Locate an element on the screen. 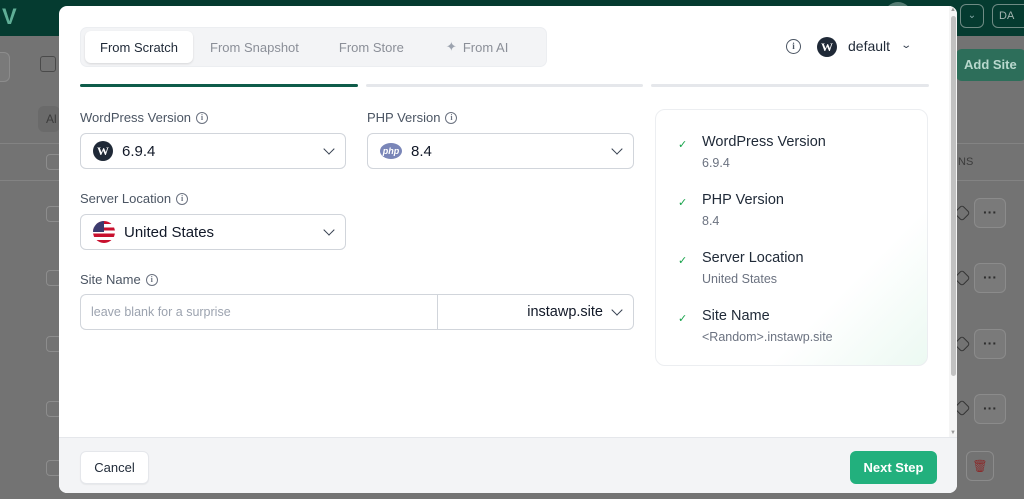  php-version-label-text: PHP Version is located at coordinates (404, 117).